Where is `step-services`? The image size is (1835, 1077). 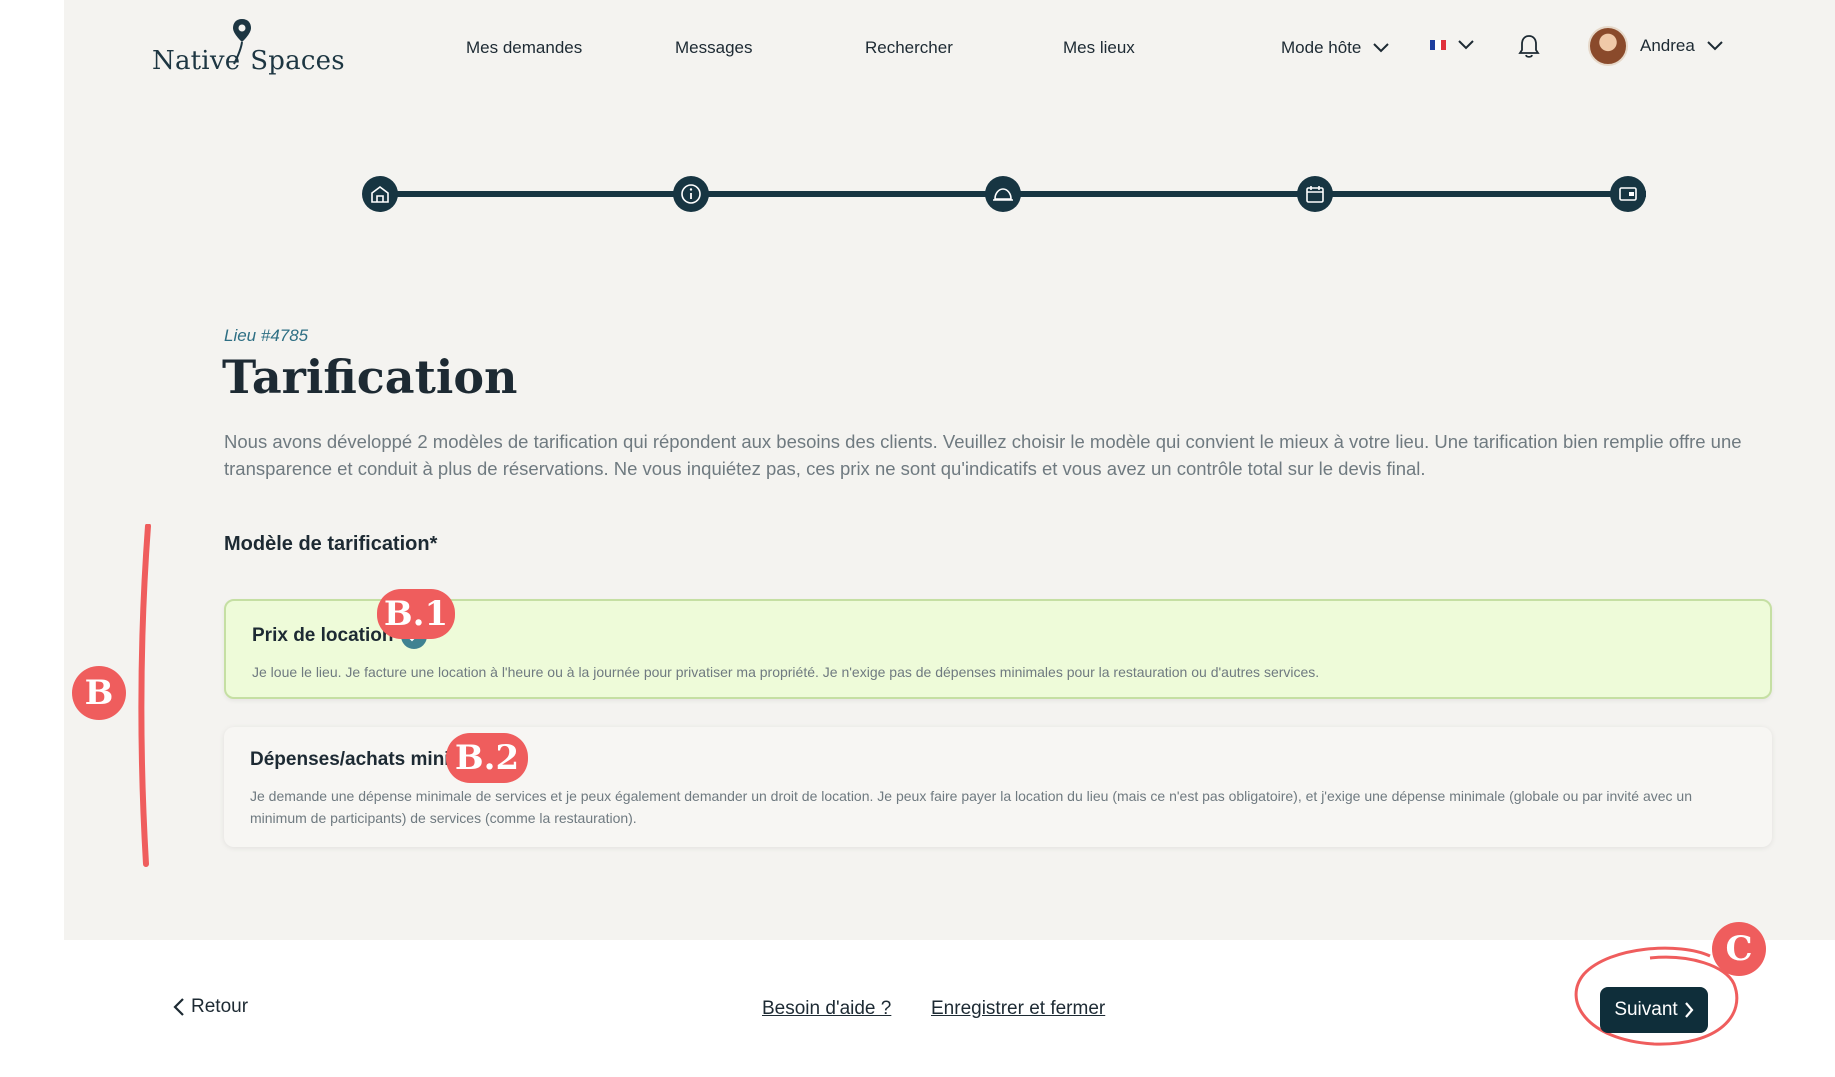 step-services is located at coordinates (1003, 194).